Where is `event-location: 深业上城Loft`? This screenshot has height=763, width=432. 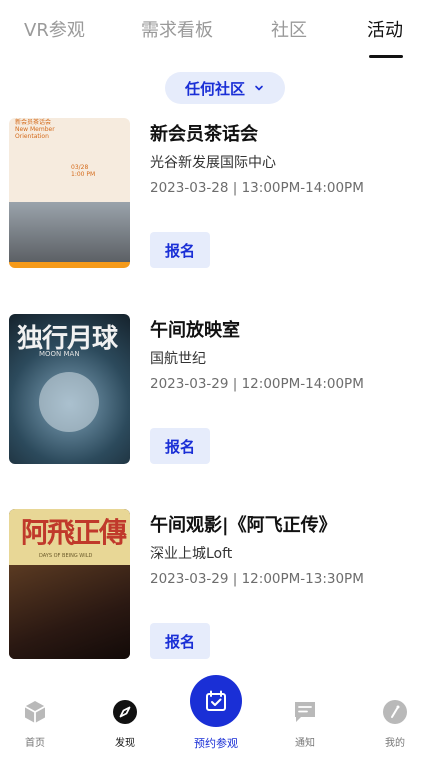 event-location: 深业上城Loft is located at coordinates (191, 554).